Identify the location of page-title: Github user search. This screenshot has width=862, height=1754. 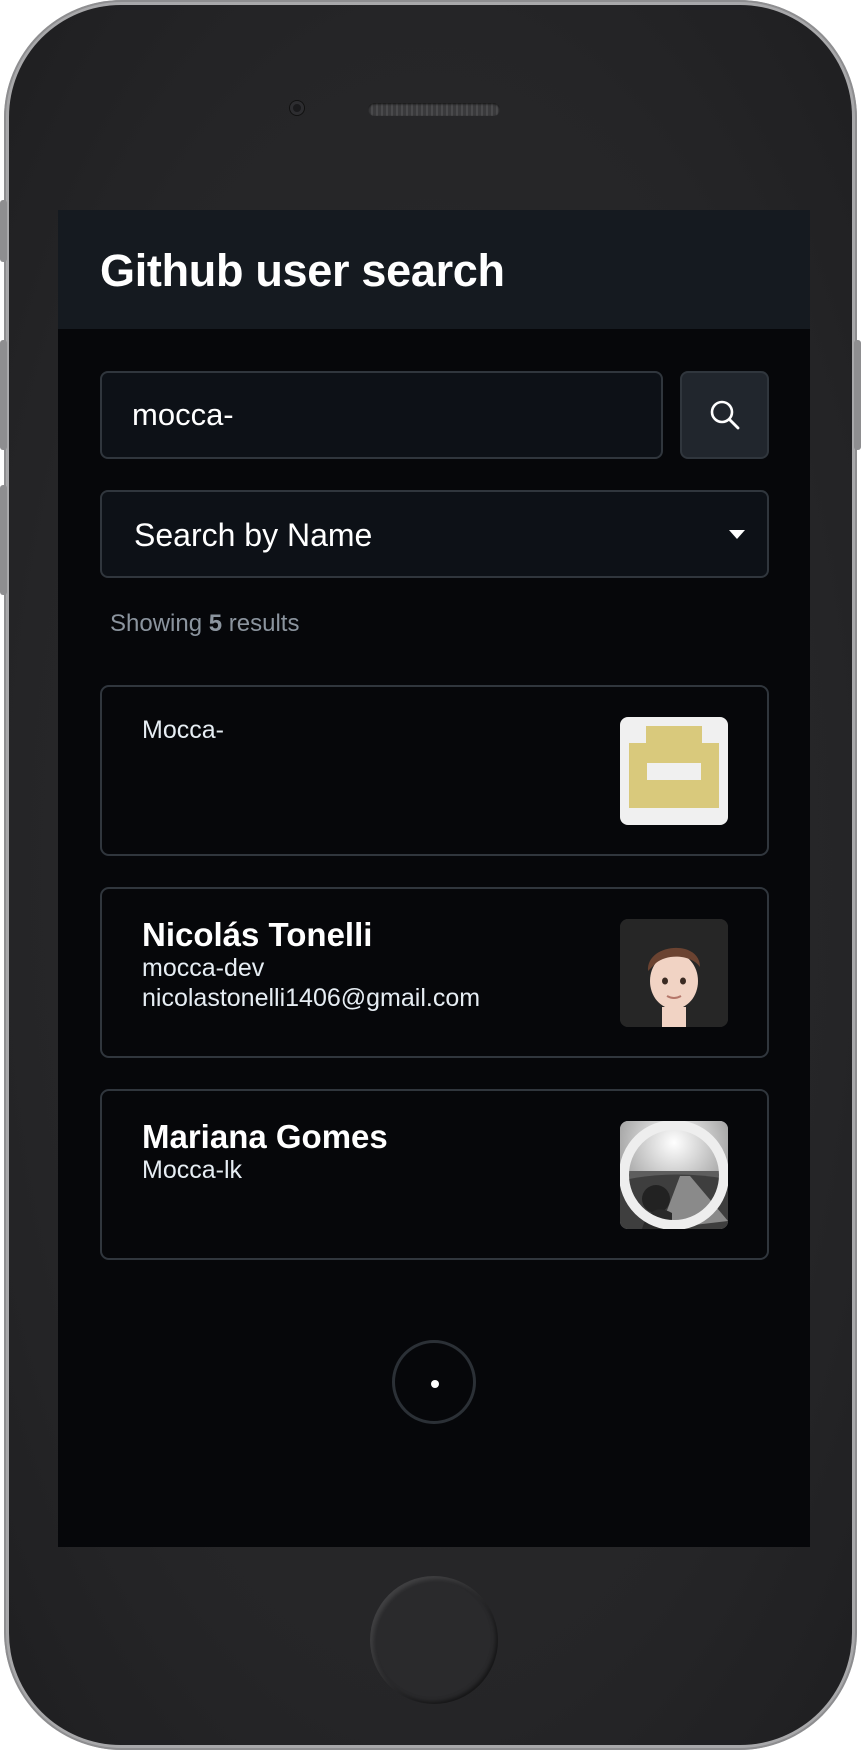
(302, 270).